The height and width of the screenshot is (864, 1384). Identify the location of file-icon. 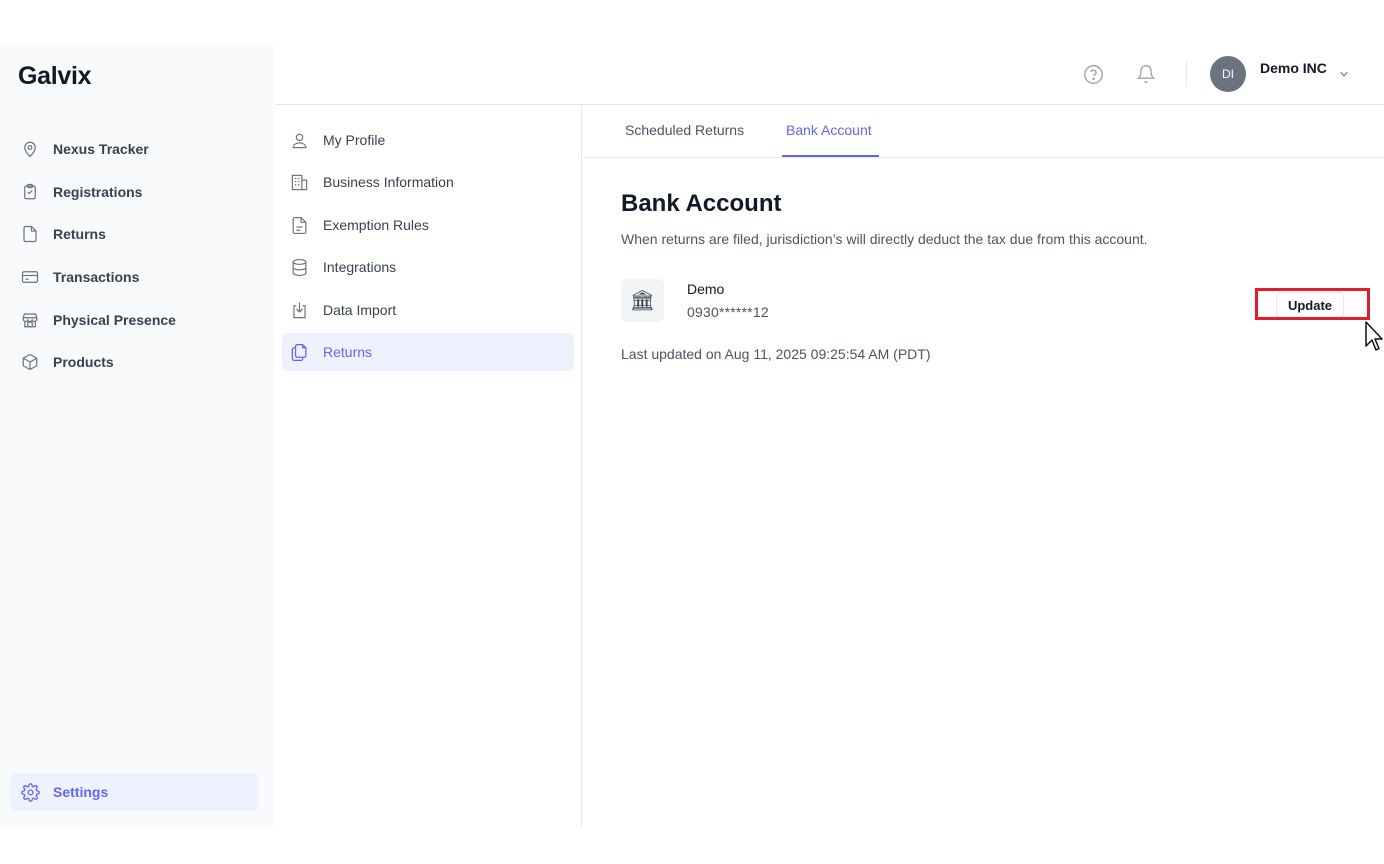
(30, 234).